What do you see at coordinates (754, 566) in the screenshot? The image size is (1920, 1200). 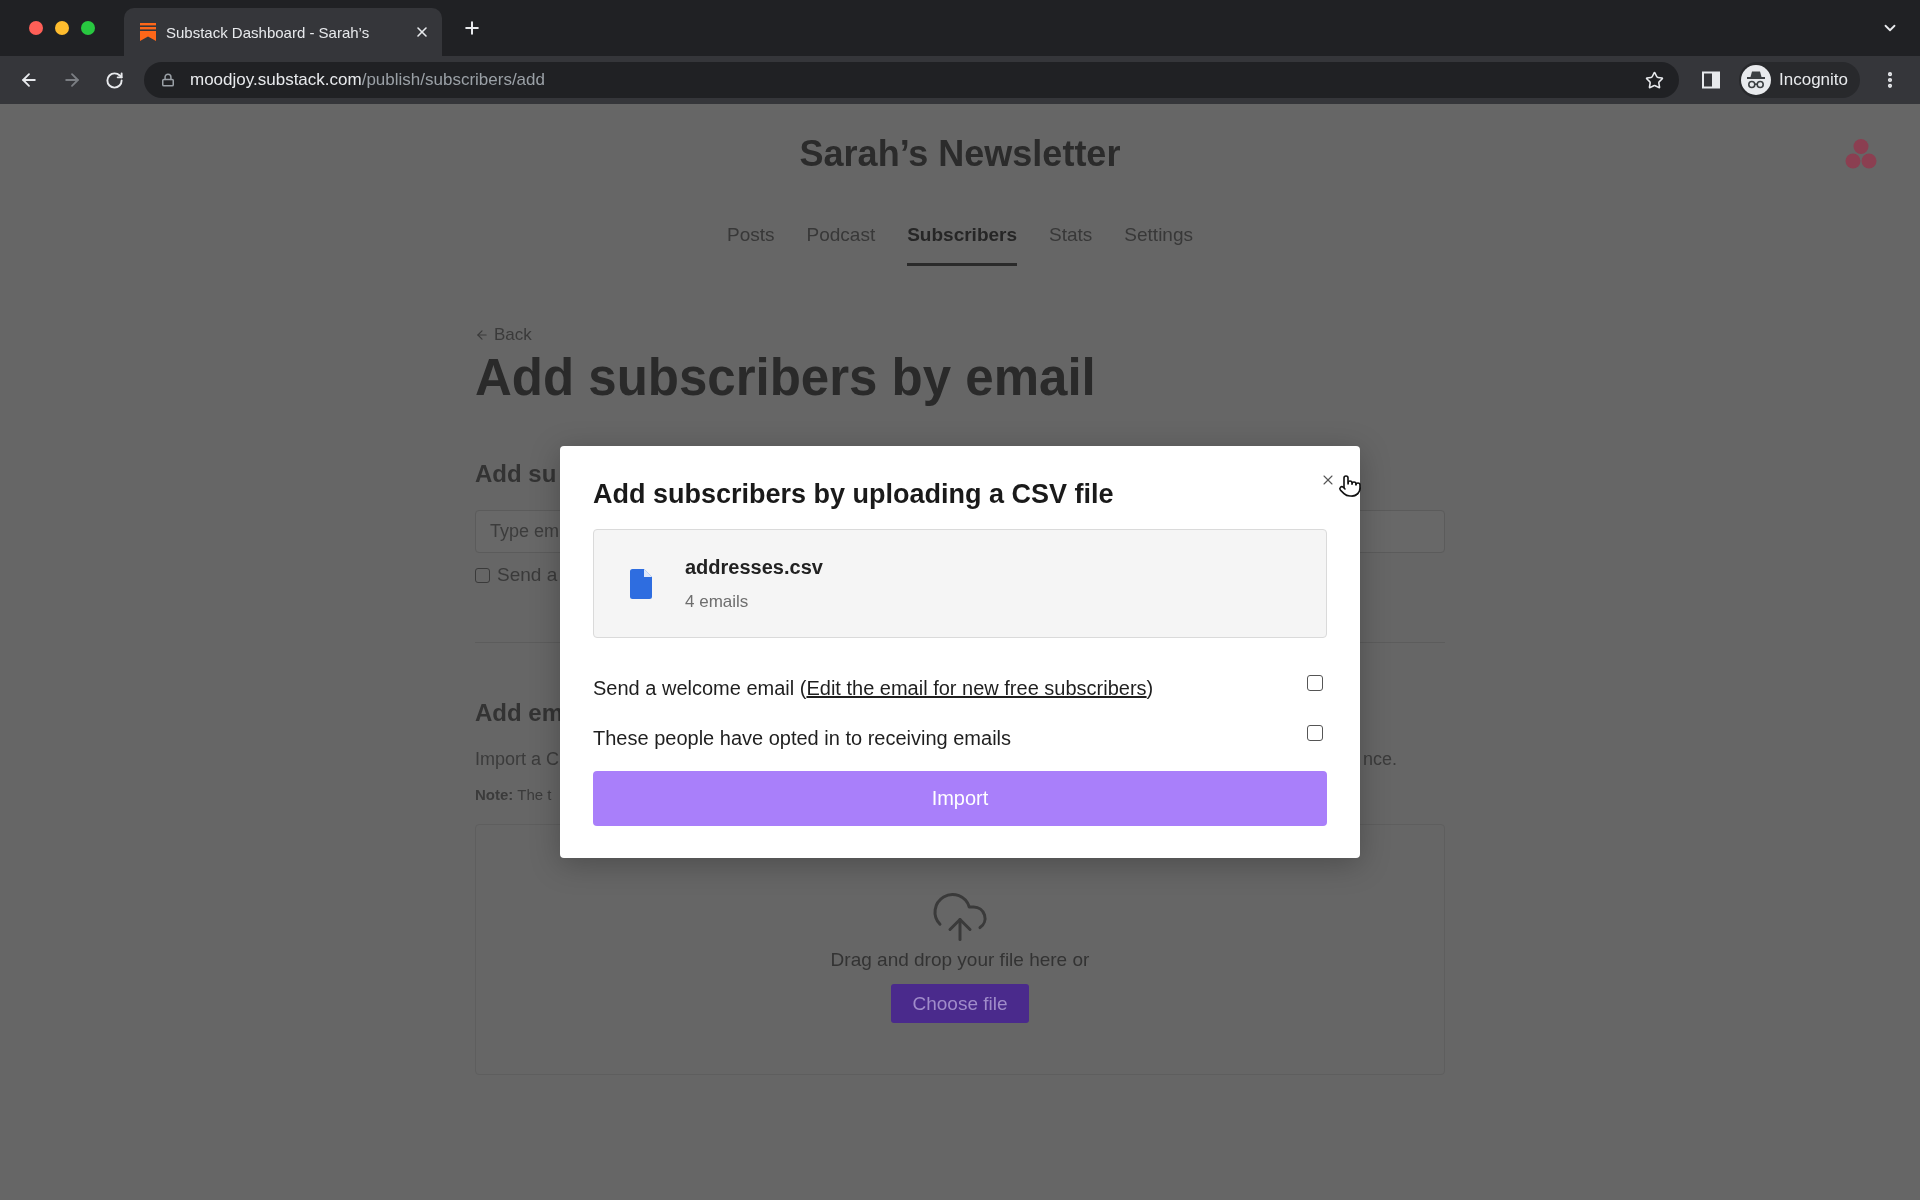 I see `file-name: addresses.csv` at bounding box center [754, 566].